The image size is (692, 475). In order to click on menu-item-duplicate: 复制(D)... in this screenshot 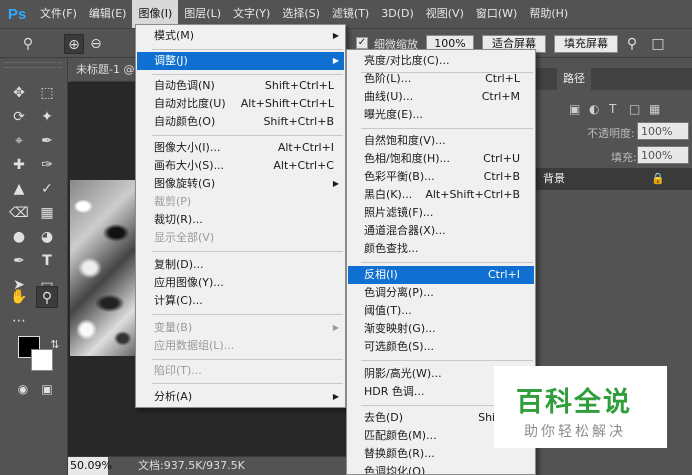, I will do `click(240, 265)`.